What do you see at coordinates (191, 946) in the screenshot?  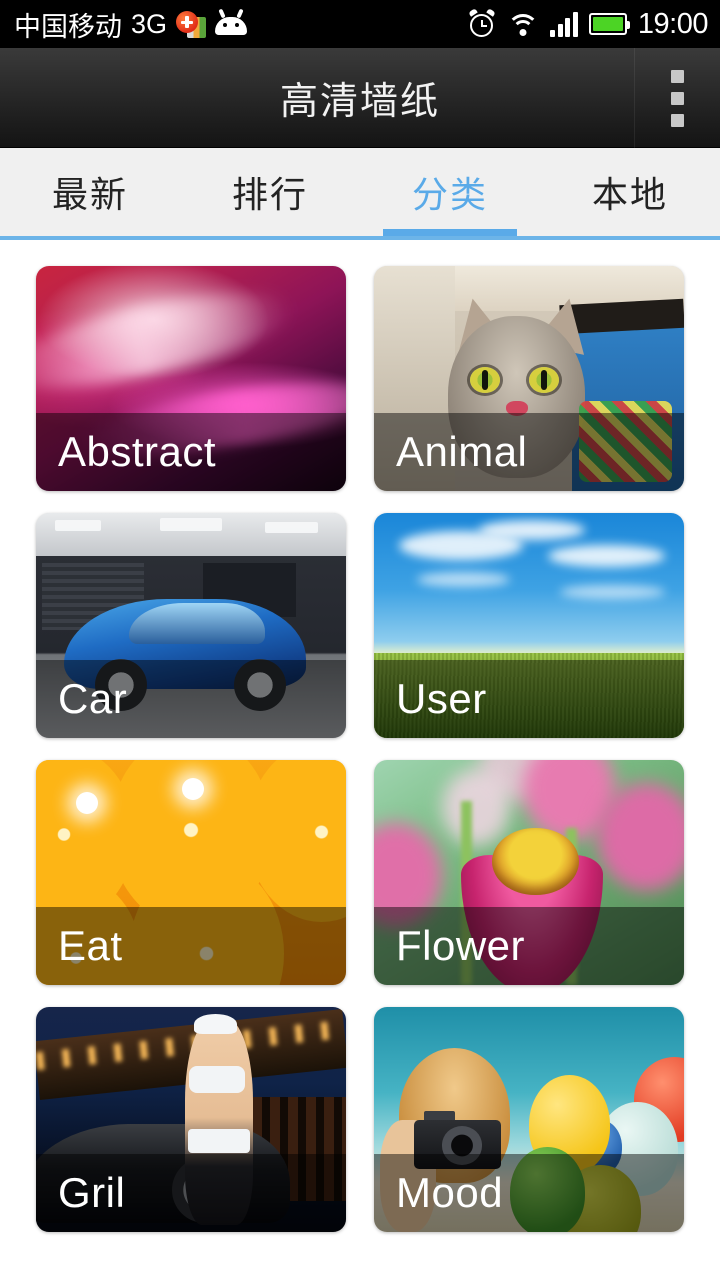 I see `category-label-band: Eat` at bounding box center [191, 946].